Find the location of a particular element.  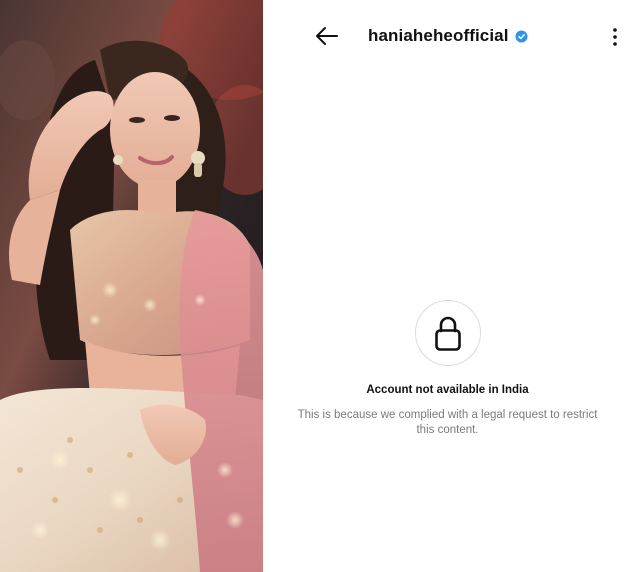

more-options-button is located at coordinates (615, 37).